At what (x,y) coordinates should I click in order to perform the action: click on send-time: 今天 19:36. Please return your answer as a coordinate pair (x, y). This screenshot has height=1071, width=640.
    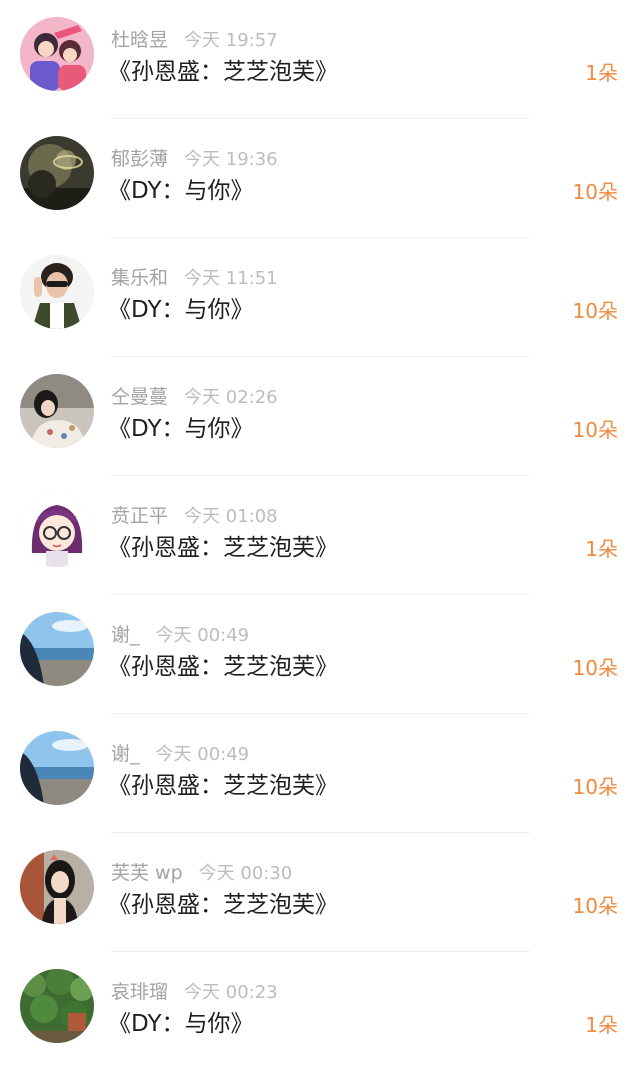
    Looking at the image, I should click on (231, 159).